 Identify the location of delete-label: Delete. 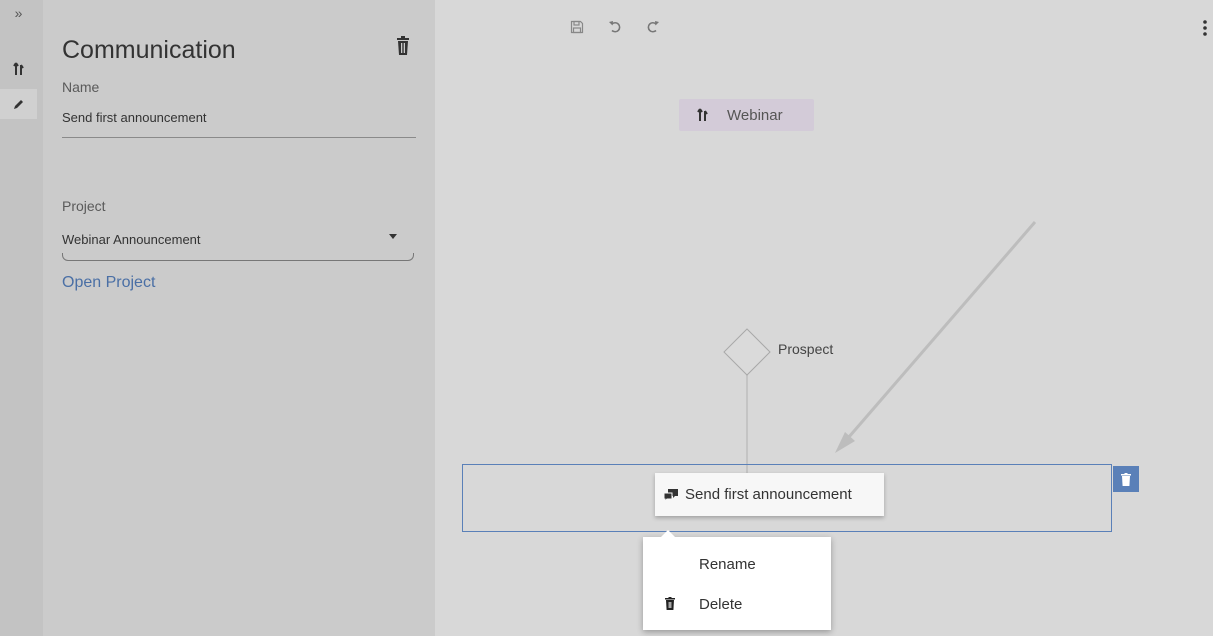
(721, 604).